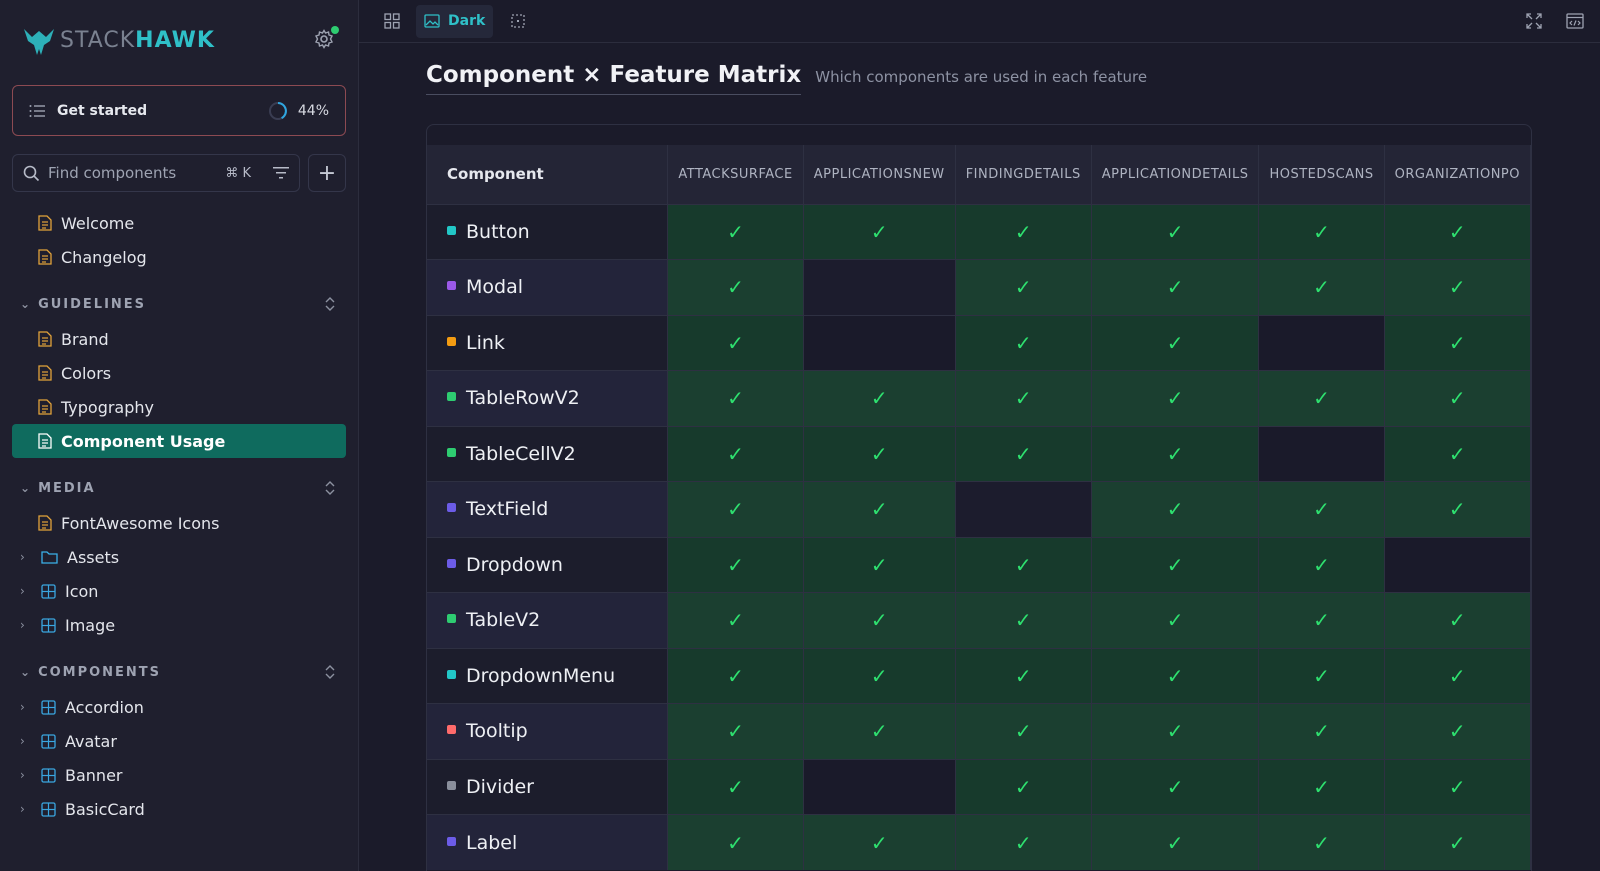 This screenshot has width=1600, height=871. I want to click on table-row: Link ✓ ✓ ✓ ✓, so click(979, 342).